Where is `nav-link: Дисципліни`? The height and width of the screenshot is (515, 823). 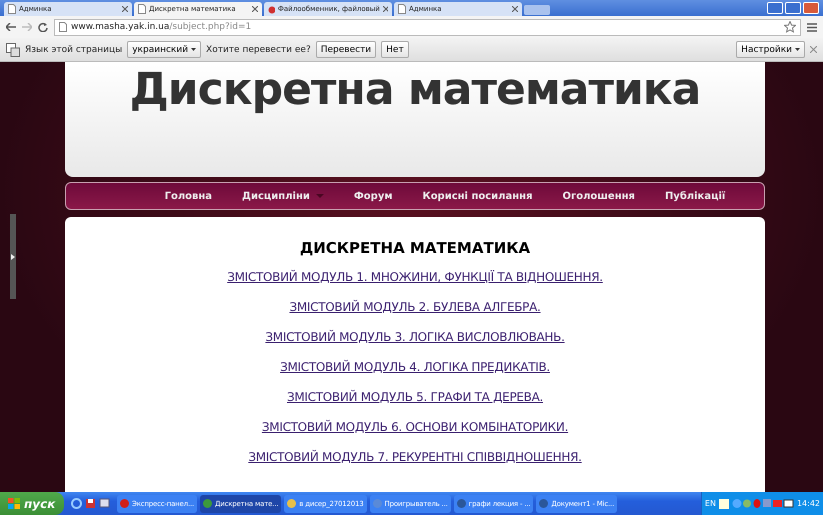
nav-link: Дисципліни is located at coordinates (283, 196).